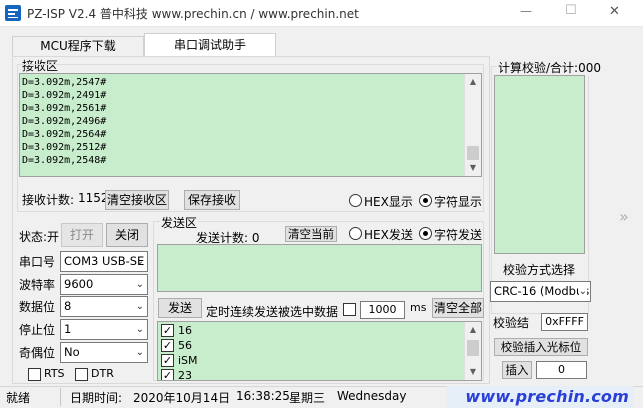 This screenshot has width=643, height=408. I want to click on send-group-label: 发送区, so click(179, 222).